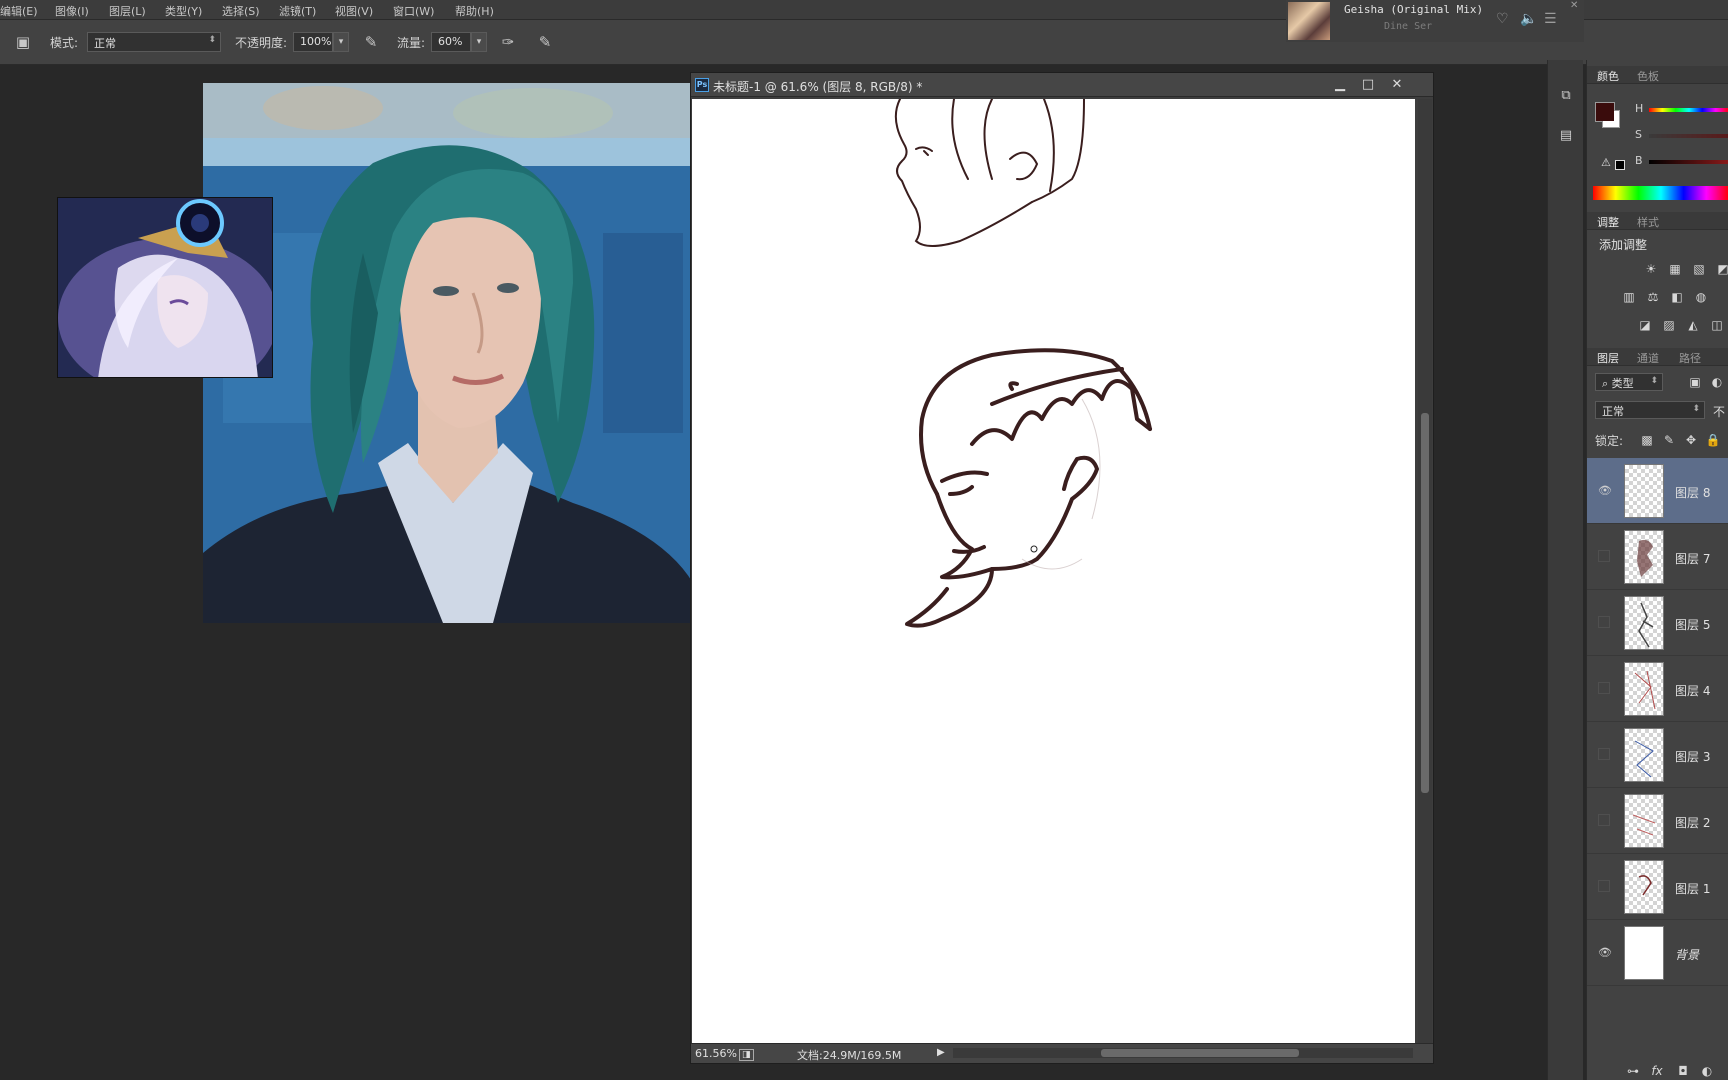 This screenshot has height=1080, width=1728. Describe the element at coordinates (1566, 96) in the screenshot. I see `history-icon: ⧉` at that location.